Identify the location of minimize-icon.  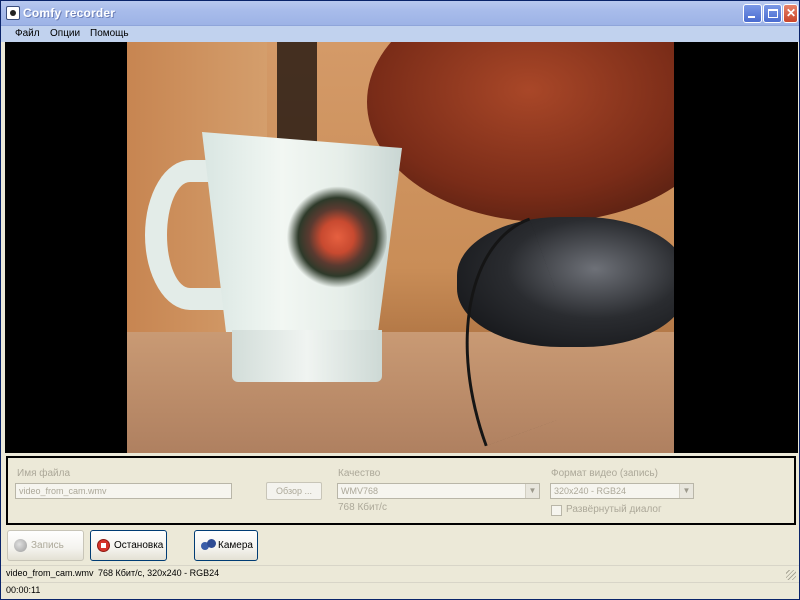
(751, 17).